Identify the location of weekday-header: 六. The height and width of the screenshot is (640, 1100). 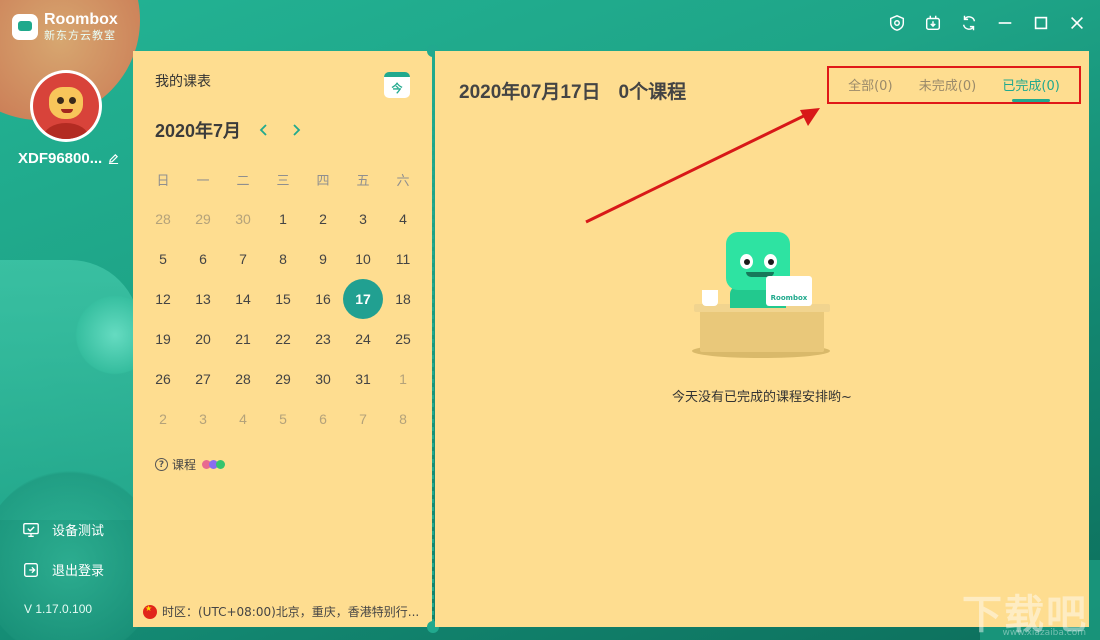
(403, 181).